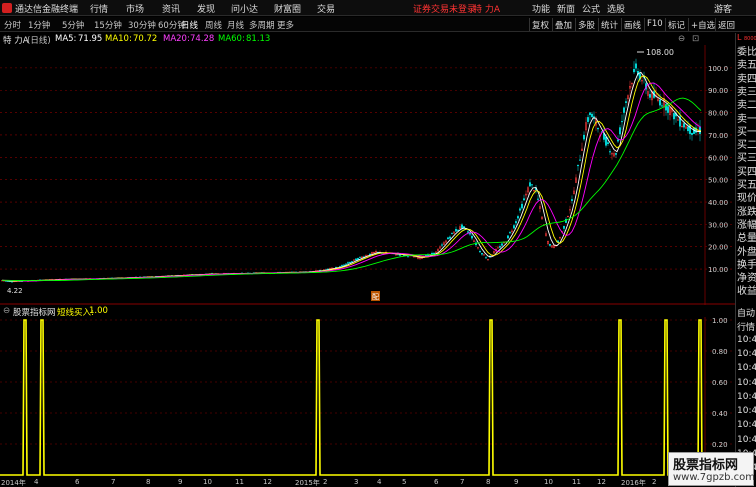 This screenshot has width=756, height=487. Describe the element at coordinates (189, 25) in the screenshot. I see `period-daily: 日线` at that location.